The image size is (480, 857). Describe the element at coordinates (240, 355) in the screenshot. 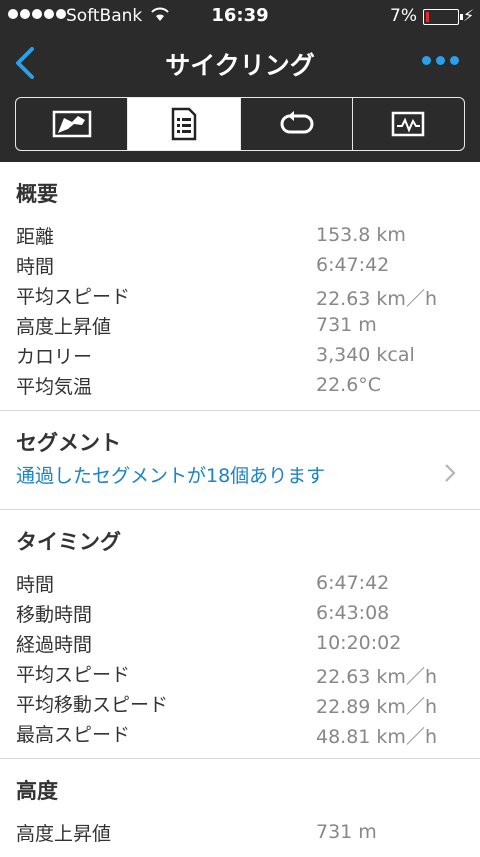

I see `summary-row-calories: カロリー 3,340 kcal` at that location.